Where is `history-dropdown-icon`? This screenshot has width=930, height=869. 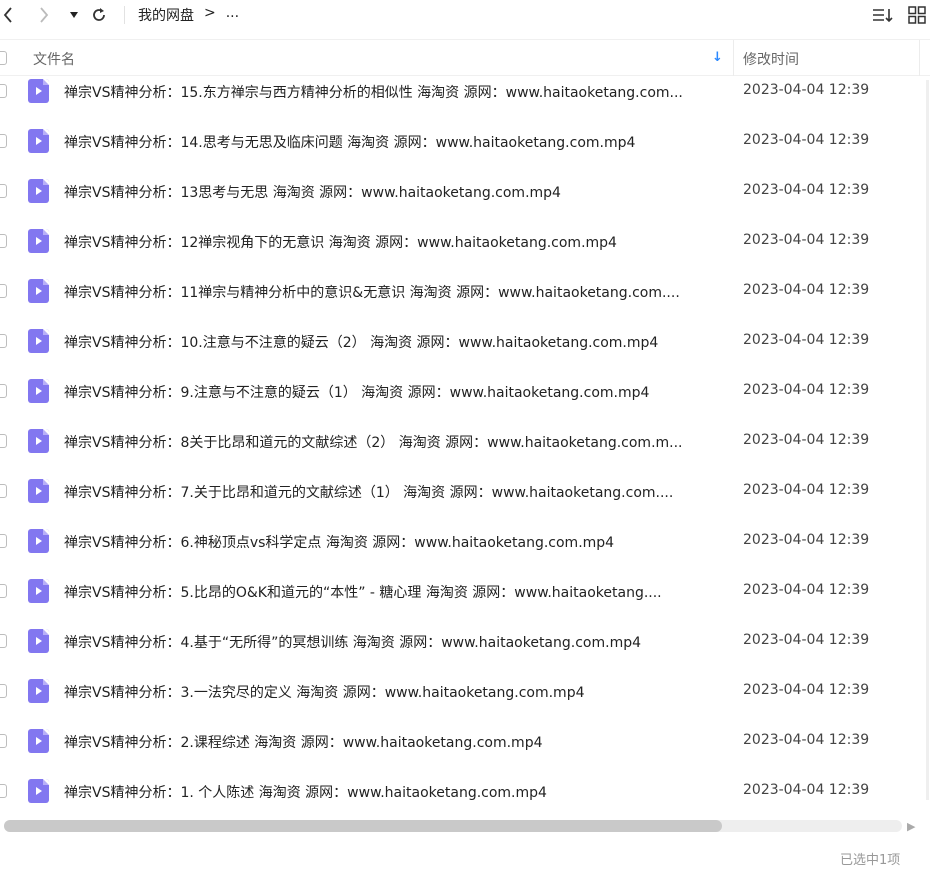
history-dropdown-icon is located at coordinates (74, 15).